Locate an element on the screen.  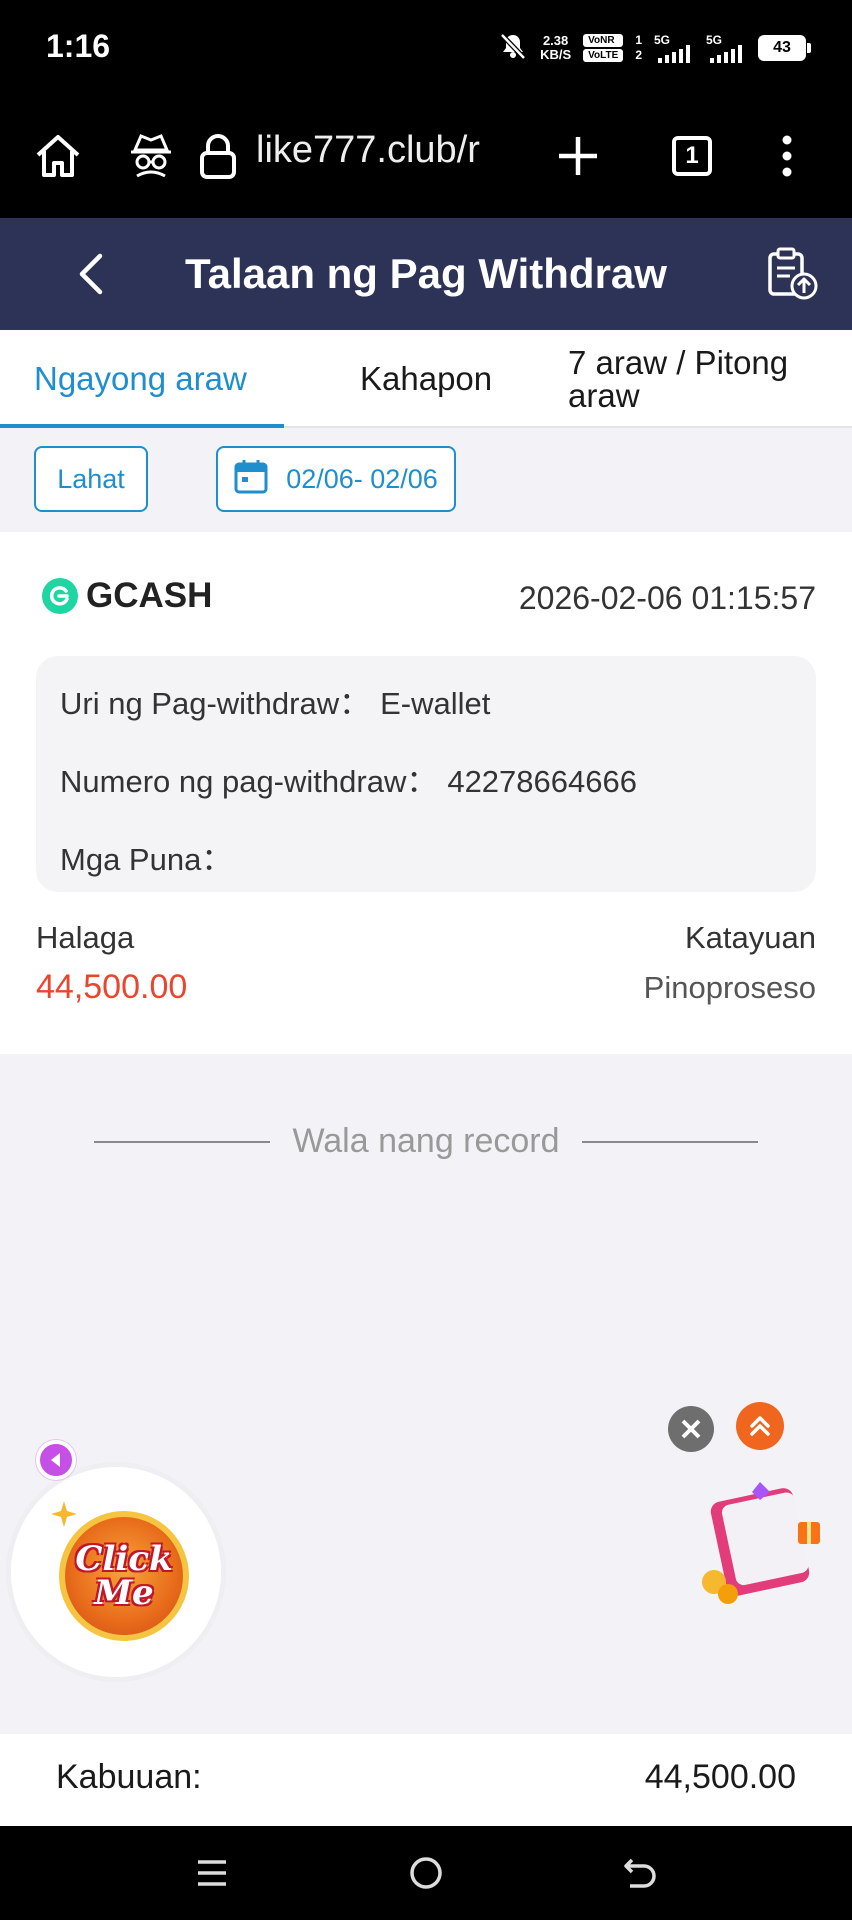
status-value: Pinoproseso is located at coordinates (729, 987).